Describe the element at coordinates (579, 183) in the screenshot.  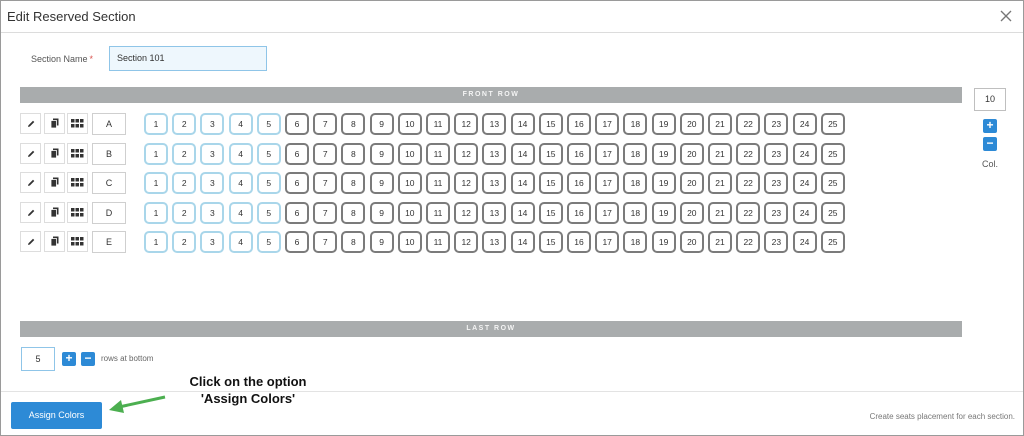
I see `seat: 16` at that location.